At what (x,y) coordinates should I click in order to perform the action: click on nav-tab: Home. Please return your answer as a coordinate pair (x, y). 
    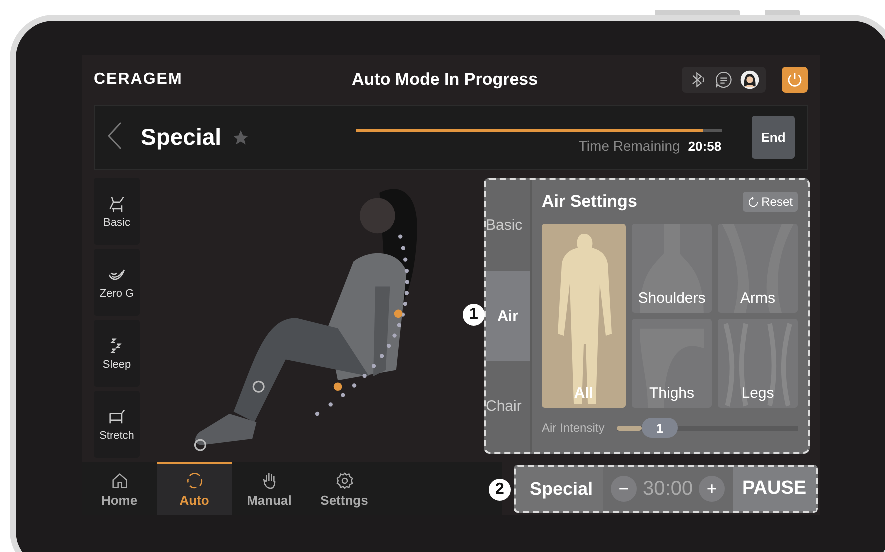
    Looking at the image, I should click on (119, 488).